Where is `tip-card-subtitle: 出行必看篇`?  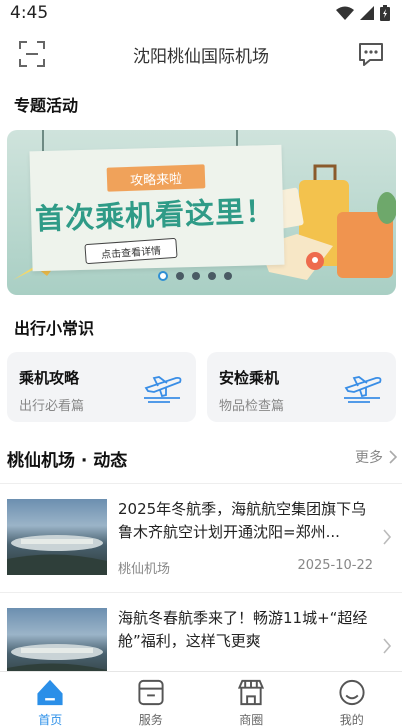 tip-card-subtitle: 出行必看篇 is located at coordinates (52, 406).